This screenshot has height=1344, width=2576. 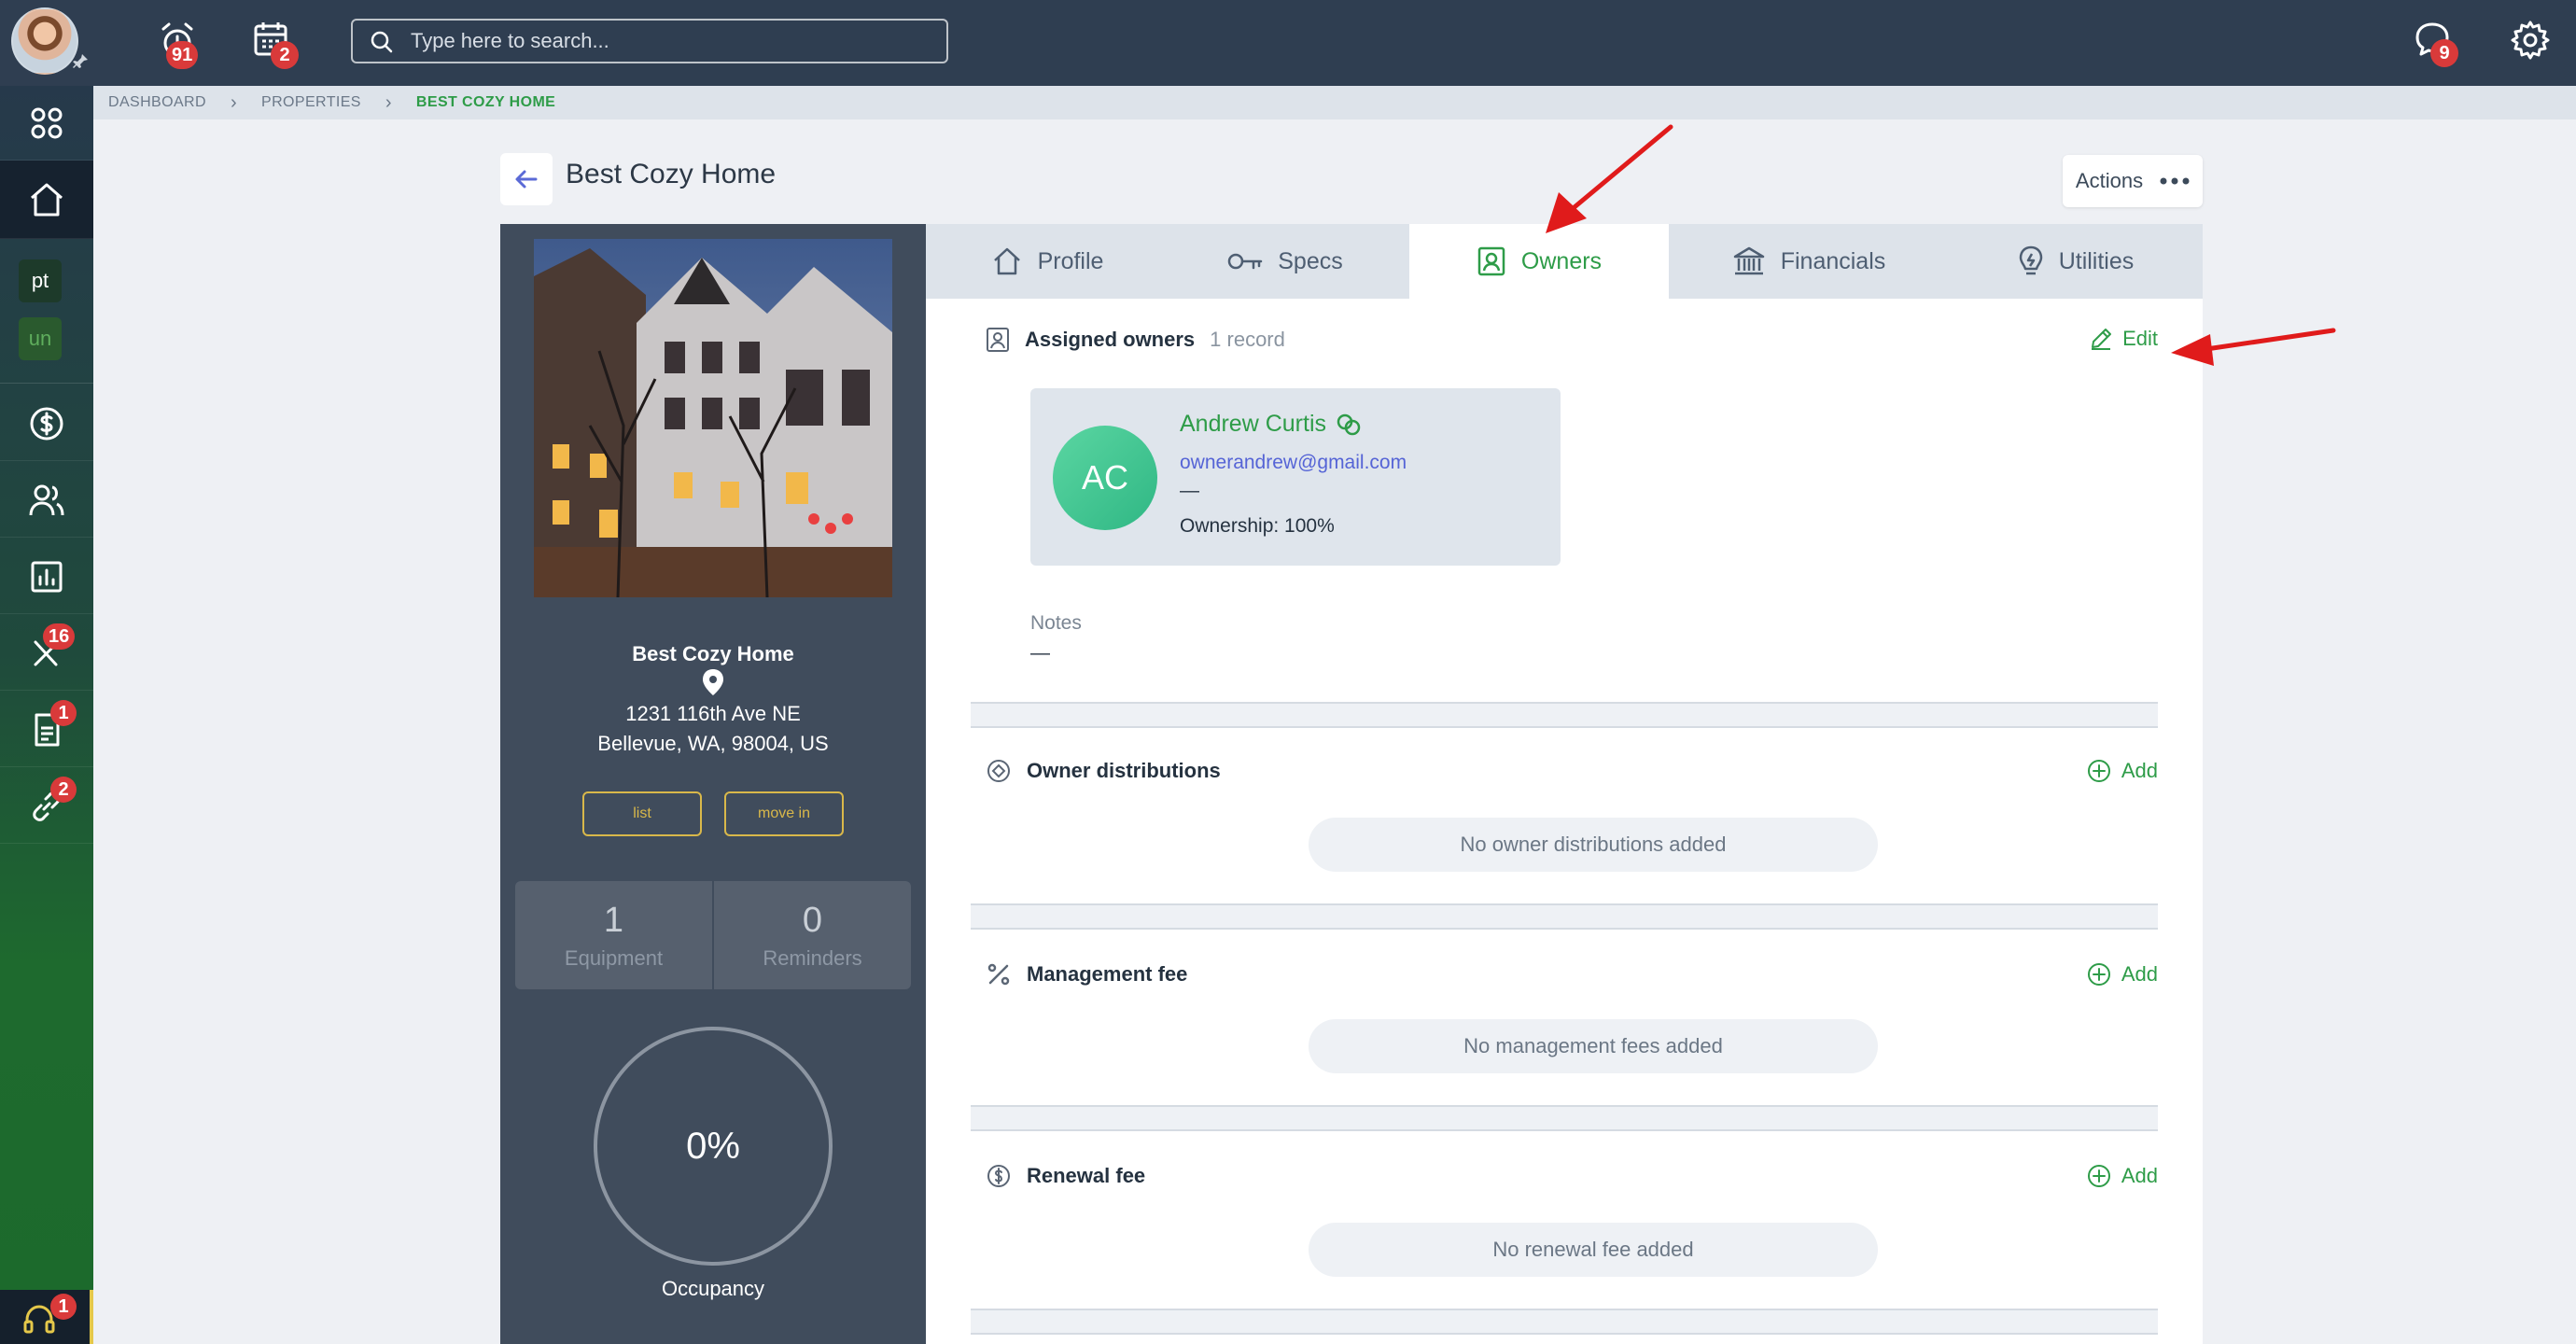 What do you see at coordinates (1124, 770) in the screenshot?
I see `section-title: Owner distributions` at bounding box center [1124, 770].